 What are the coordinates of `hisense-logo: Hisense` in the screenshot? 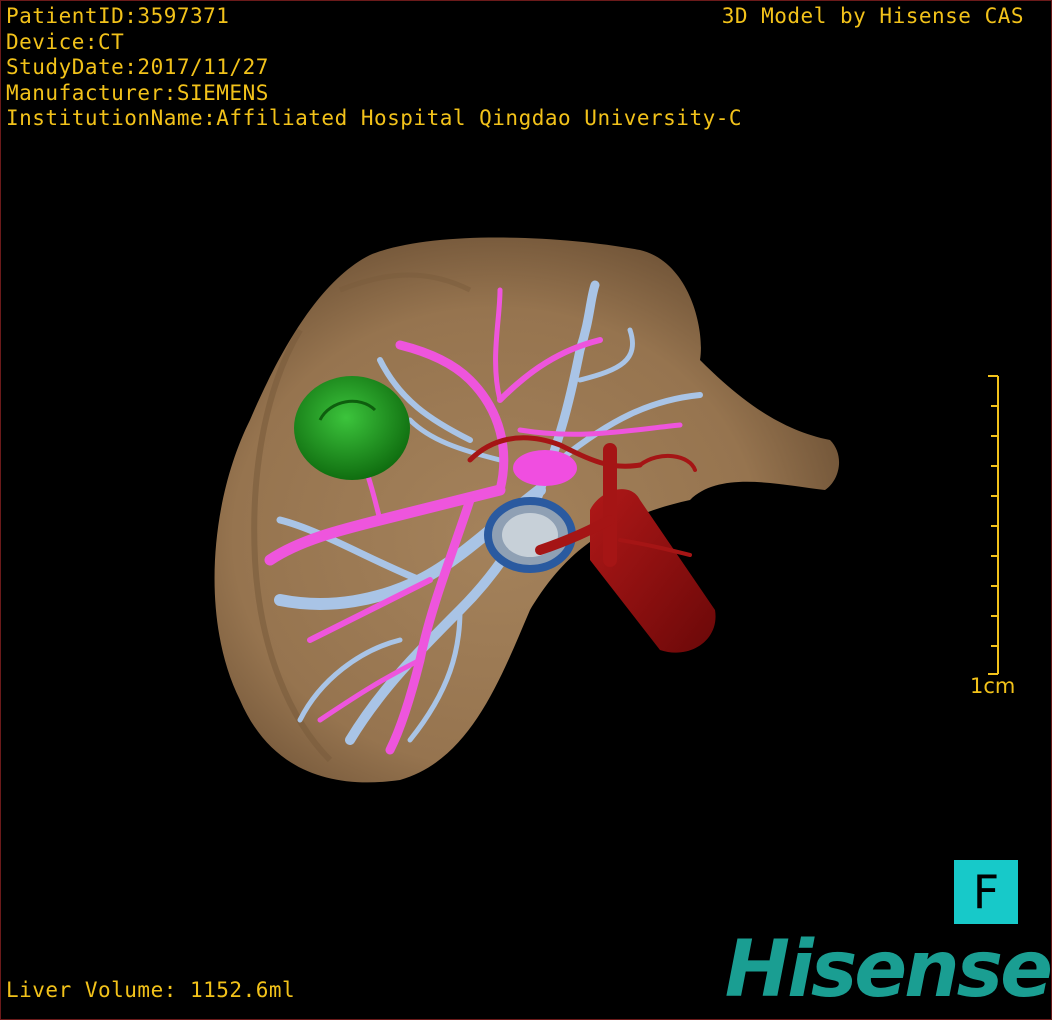 It's located at (888, 970).